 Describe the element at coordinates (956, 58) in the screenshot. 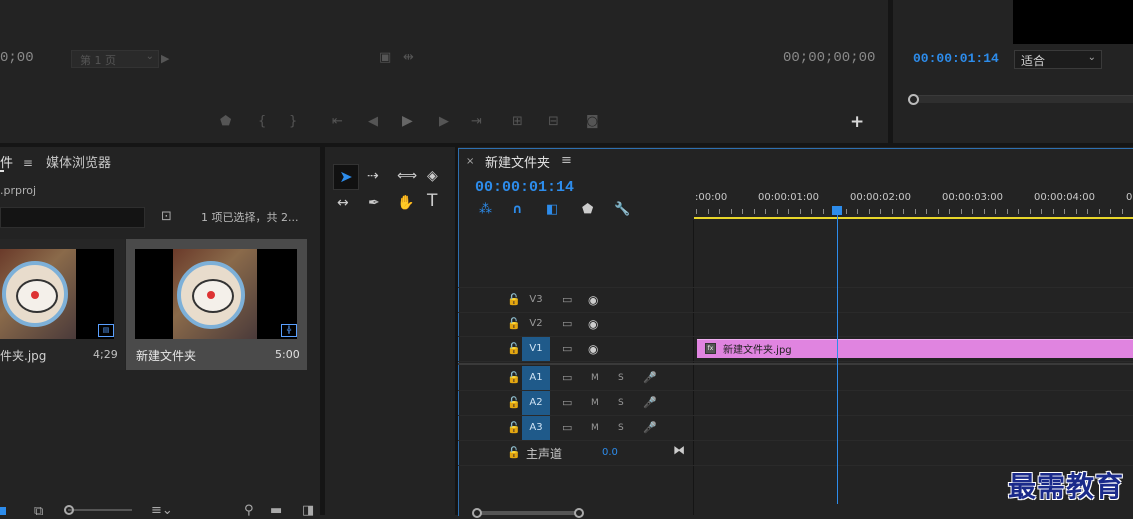

I see `program-timecode: 00:00:01:14` at that location.